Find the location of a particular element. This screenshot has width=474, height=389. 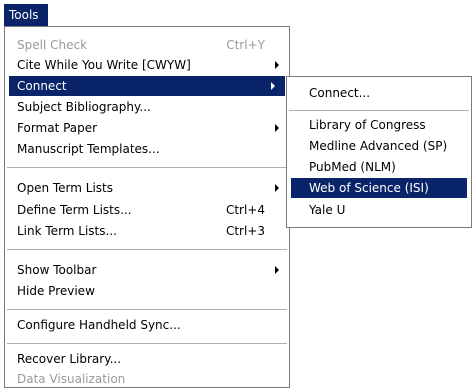

shortcut-label: Ctrl+3 is located at coordinates (245, 231).